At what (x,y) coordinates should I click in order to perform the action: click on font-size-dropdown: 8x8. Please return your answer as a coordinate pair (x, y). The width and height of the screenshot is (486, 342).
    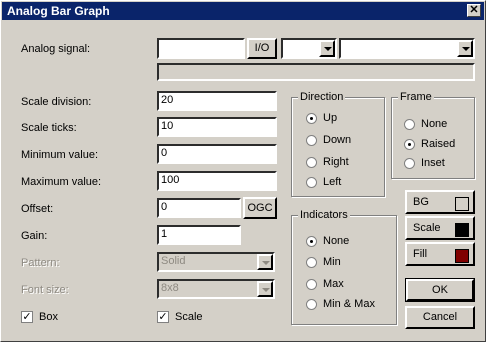
    Looking at the image, I should click on (216, 289).